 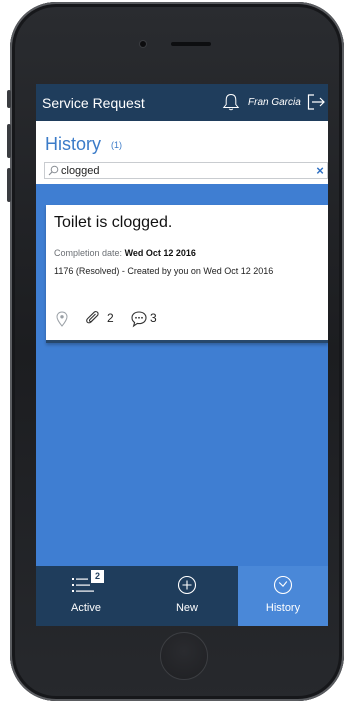 I want to click on attachment-icon, so click(x=94, y=319).